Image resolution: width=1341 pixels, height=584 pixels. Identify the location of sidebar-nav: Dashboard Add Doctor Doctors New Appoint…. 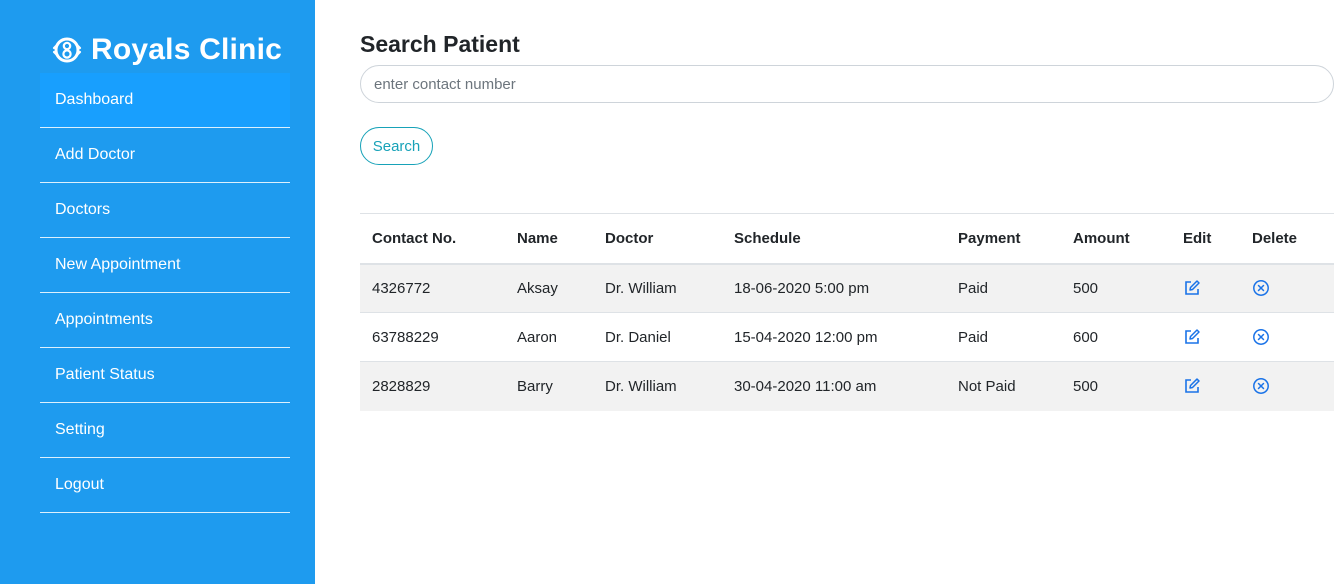
(165, 293).